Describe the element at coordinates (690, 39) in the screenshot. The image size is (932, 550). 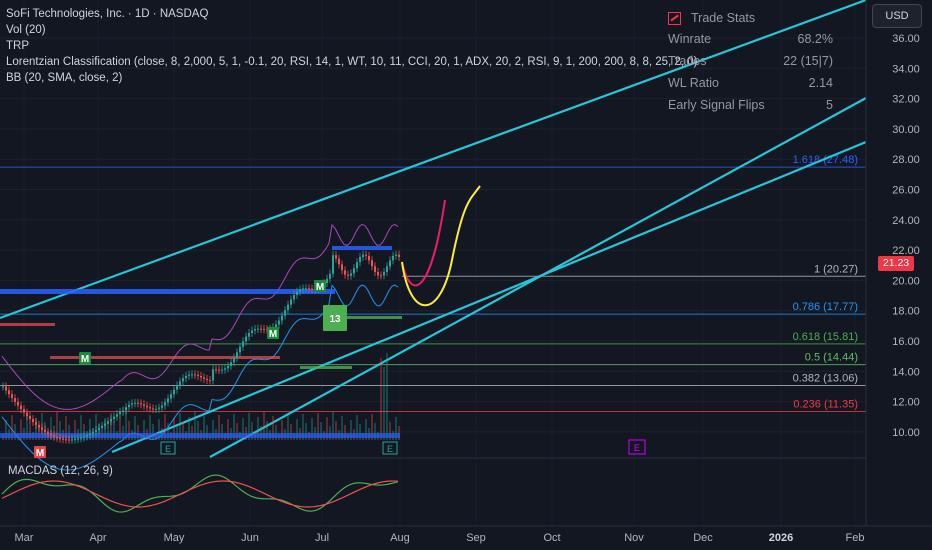
I see `stats-label: Winrate` at that location.